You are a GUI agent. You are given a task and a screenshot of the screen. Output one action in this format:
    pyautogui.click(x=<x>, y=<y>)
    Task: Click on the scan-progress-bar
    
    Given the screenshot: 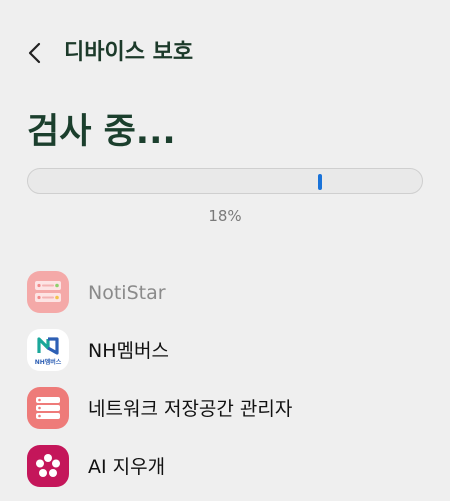 What is the action you would take?
    pyautogui.click(x=225, y=181)
    